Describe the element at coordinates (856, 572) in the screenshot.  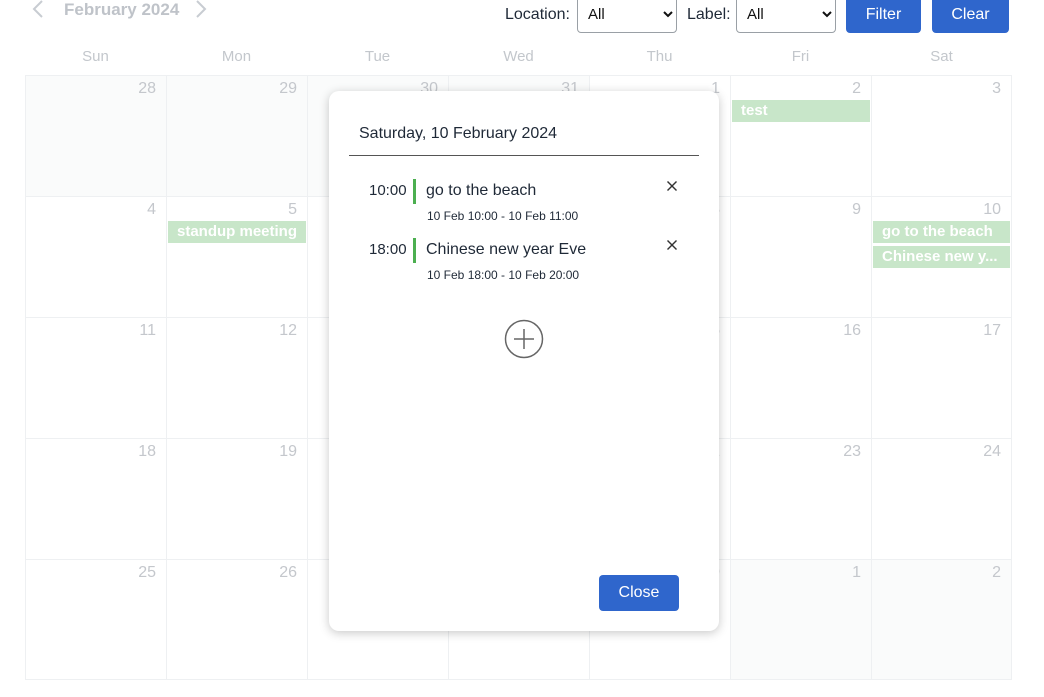
I see `day-number: 1` at that location.